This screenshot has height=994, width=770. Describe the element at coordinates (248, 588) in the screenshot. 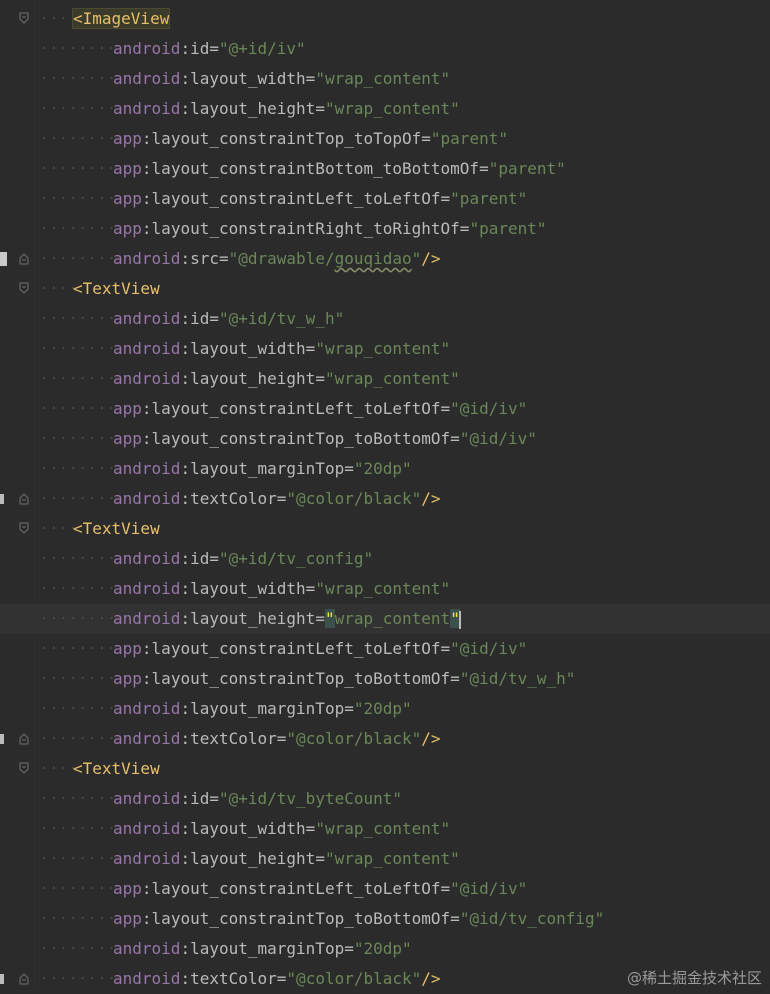

I see `token-attr: layout_width` at that location.